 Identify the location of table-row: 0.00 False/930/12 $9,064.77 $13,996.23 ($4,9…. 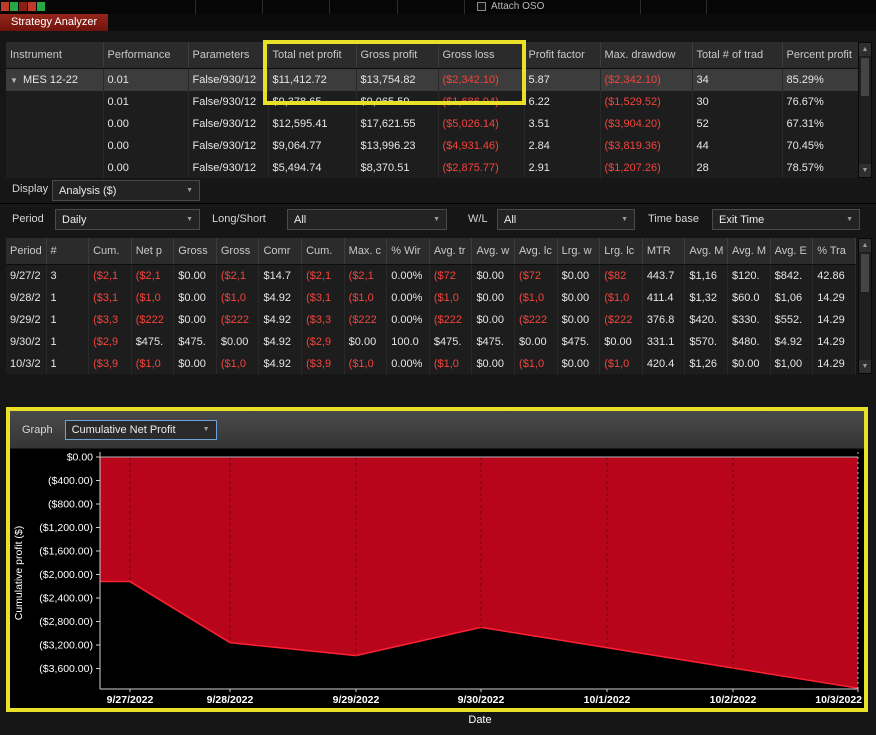
(432, 146).